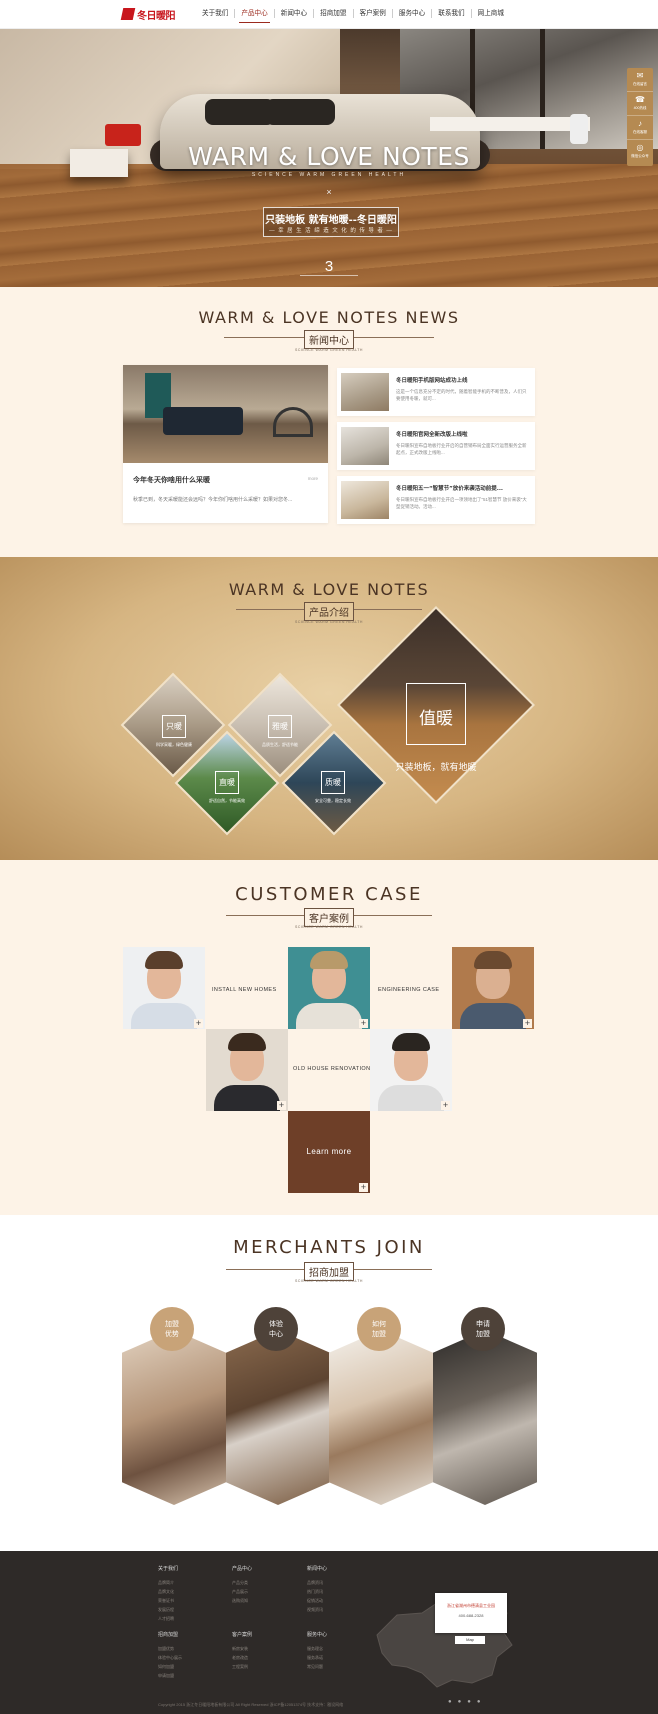 This screenshot has height=1714, width=658. I want to click on footer-link: 荣誉证书, so click(168, 1600).